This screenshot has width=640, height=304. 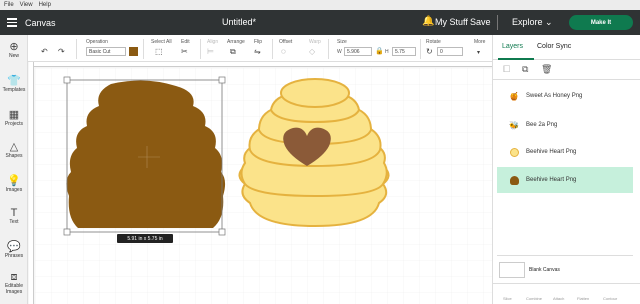 What do you see at coordinates (554, 96) in the screenshot?
I see `layer-name: Sweet As Honey Png` at bounding box center [554, 96].